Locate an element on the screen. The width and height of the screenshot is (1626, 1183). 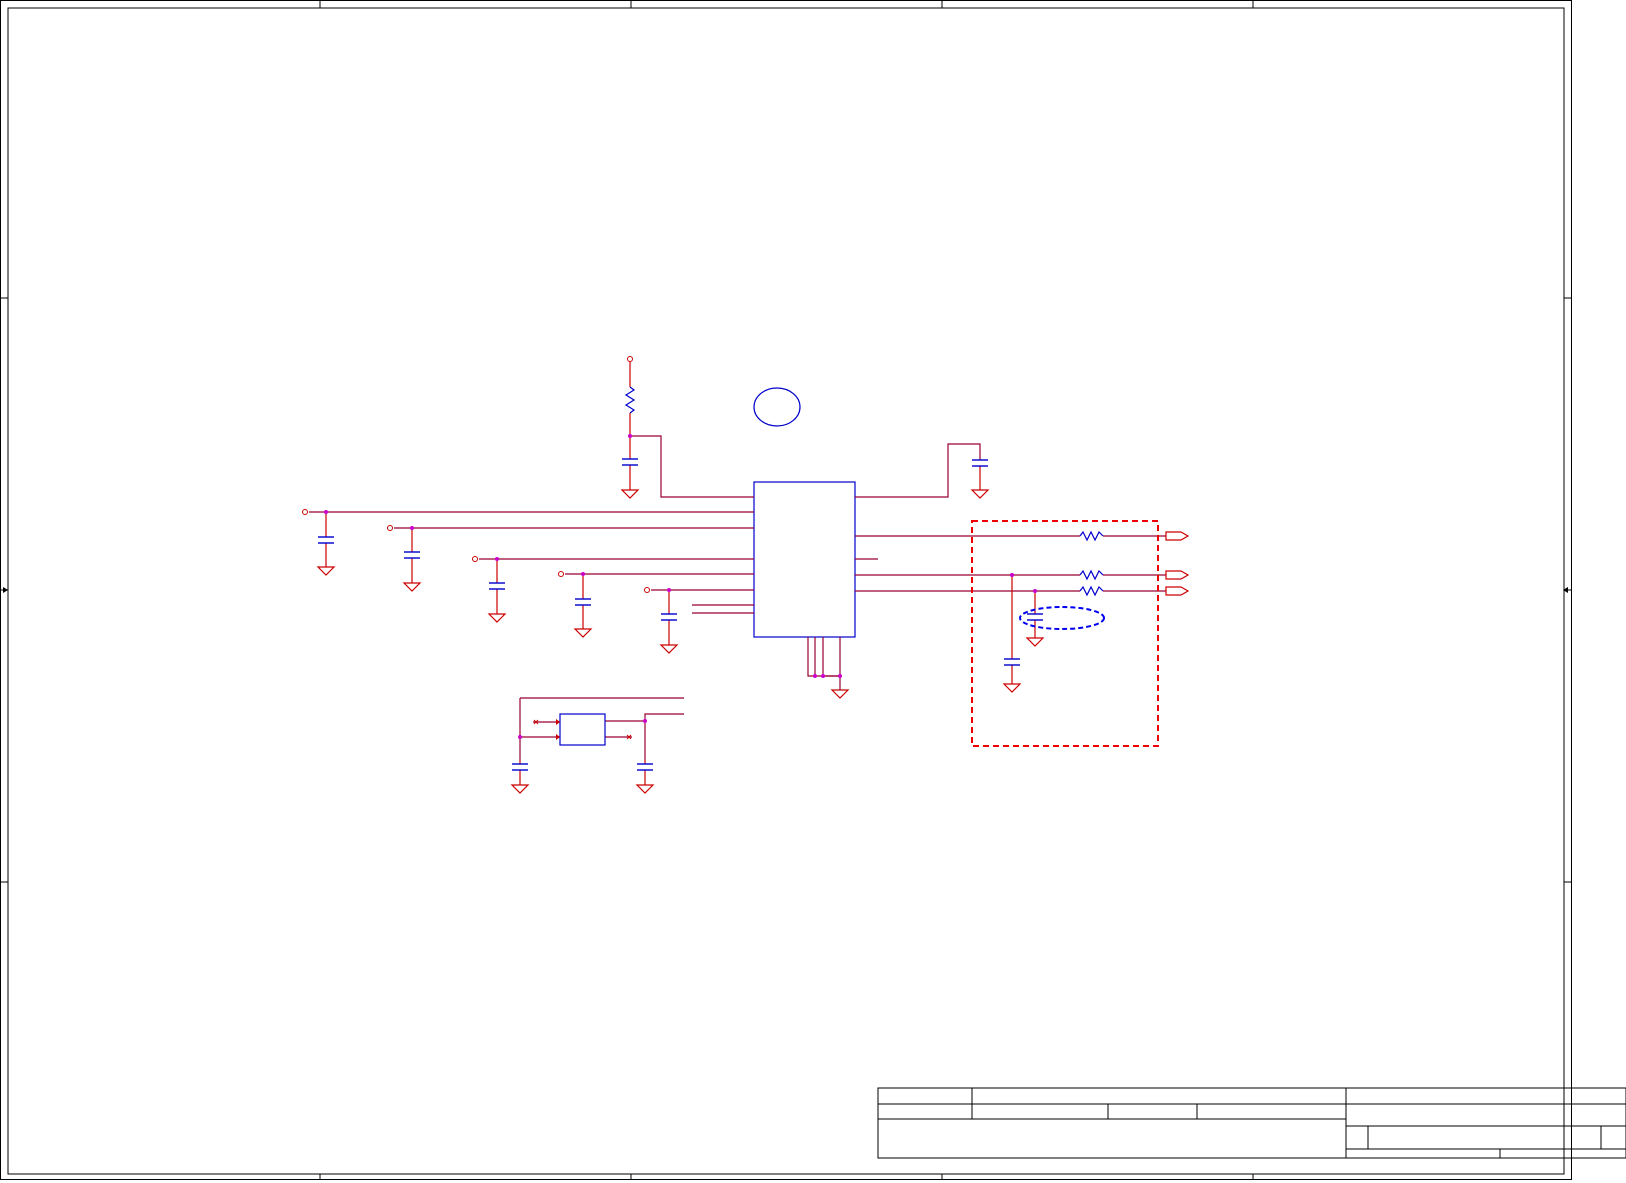
highlight-box is located at coordinates (1065, 633).